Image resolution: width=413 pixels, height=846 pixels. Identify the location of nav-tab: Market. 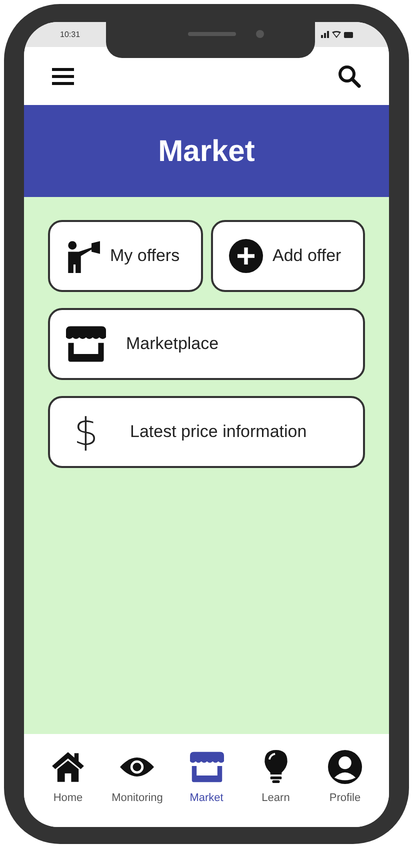
(206, 789).